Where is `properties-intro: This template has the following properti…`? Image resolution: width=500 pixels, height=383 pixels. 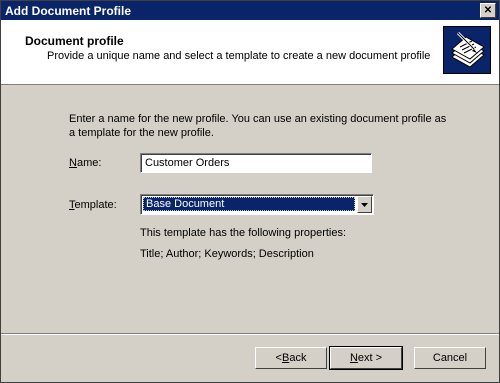 properties-intro: This template has the following properti… is located at coordinates (243, 233).